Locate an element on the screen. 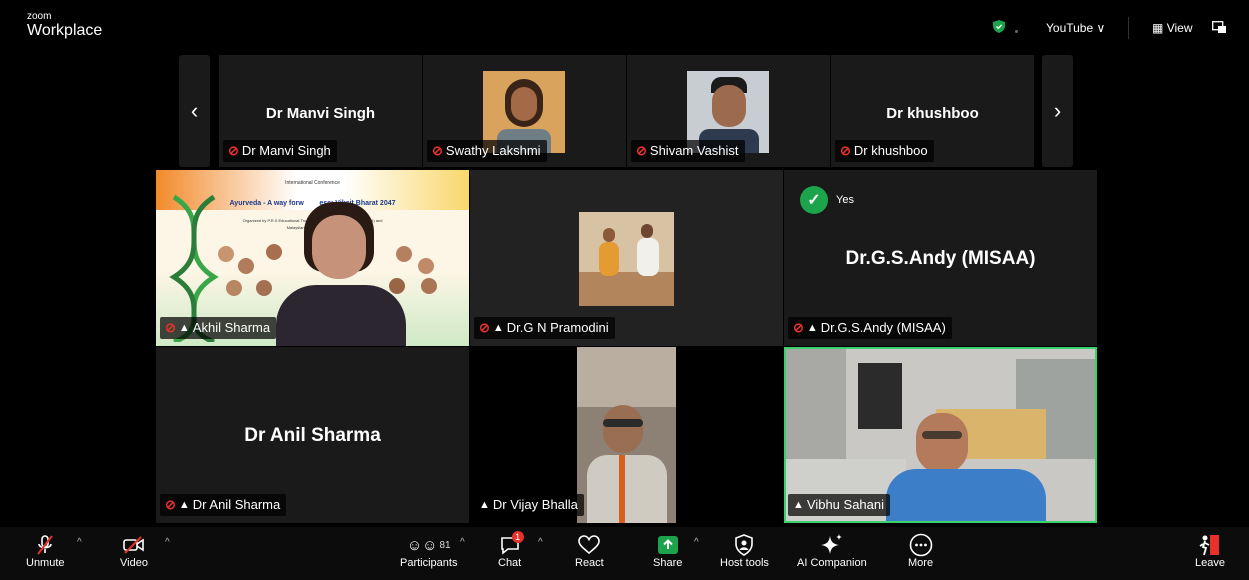 Image resolution: width=1249 pixels, height=580 pixels. video-off-icon is located at coordinates (134, 545).